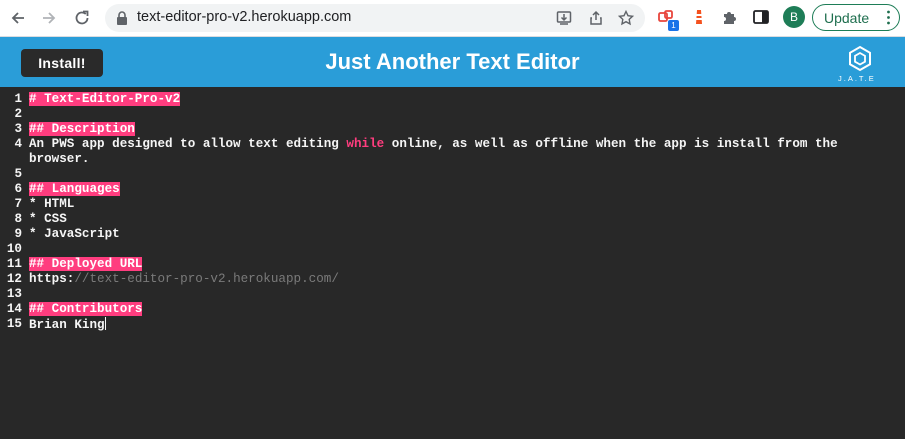 The image size is (905, 439). What do you see at coordinates (14, 294) in the screenshot?
I see `line-number: 13` at bounding box center [14, 294].